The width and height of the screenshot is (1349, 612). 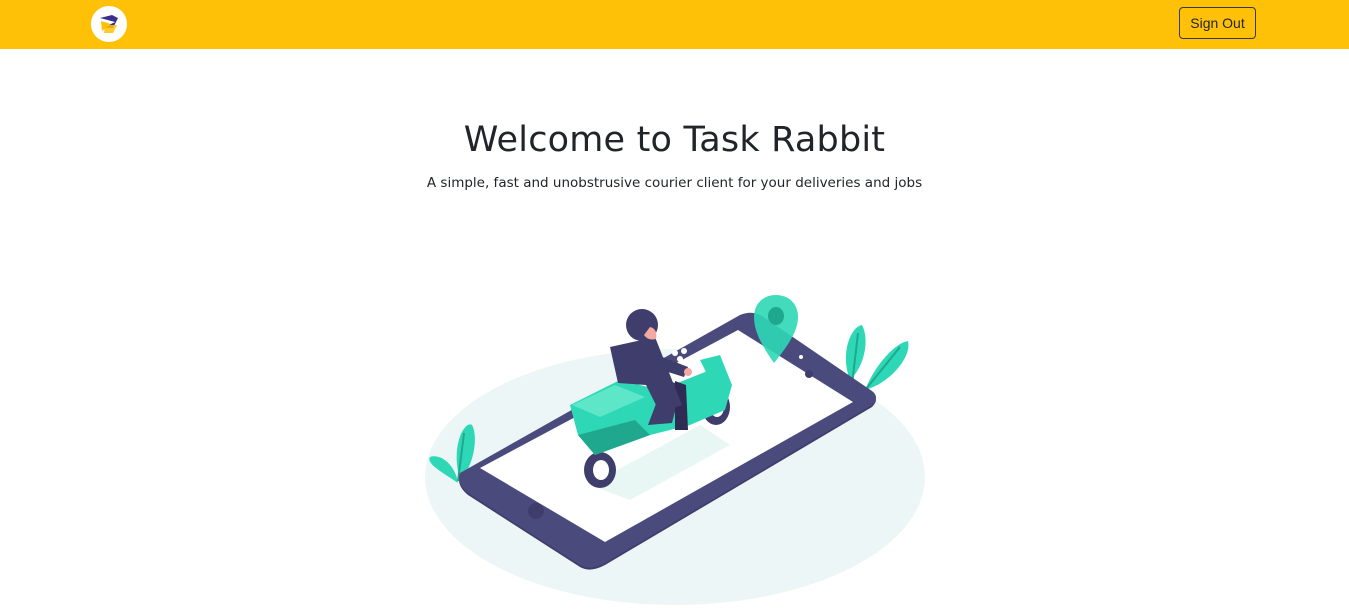 What do you see at coordinates (674, 24) in the screenshot?
I see `navbar: Sign Out` at bounding box center [674, 24].